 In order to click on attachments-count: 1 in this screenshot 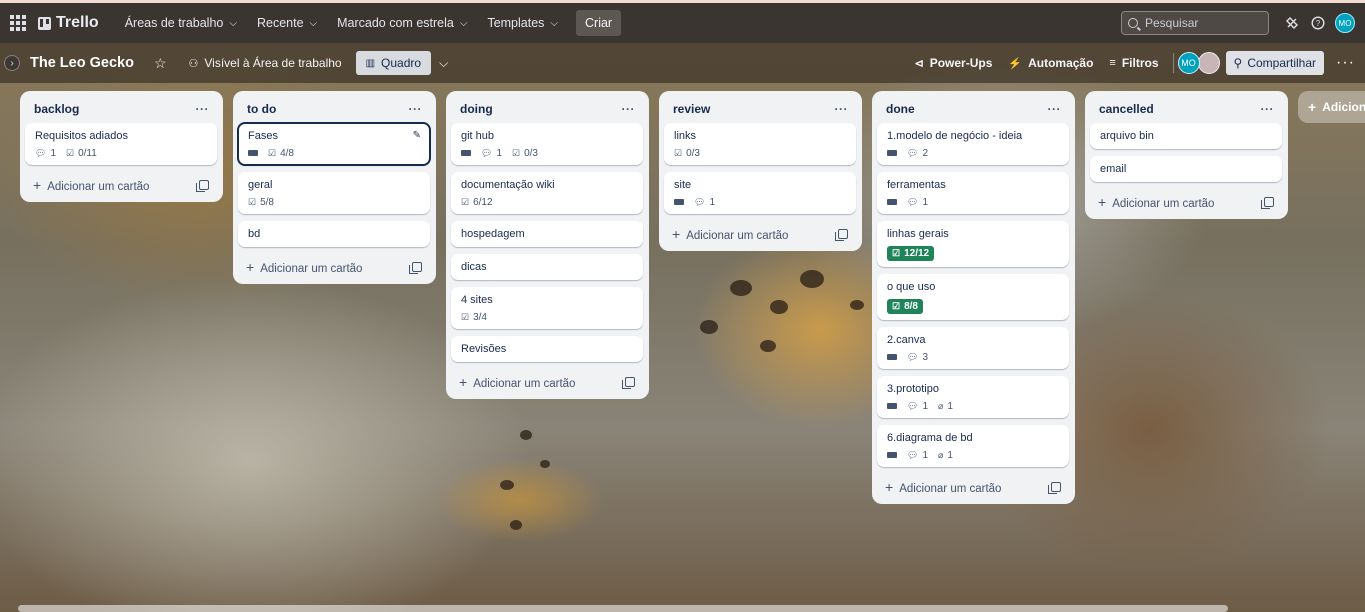, I will do `click(950, 406)`.